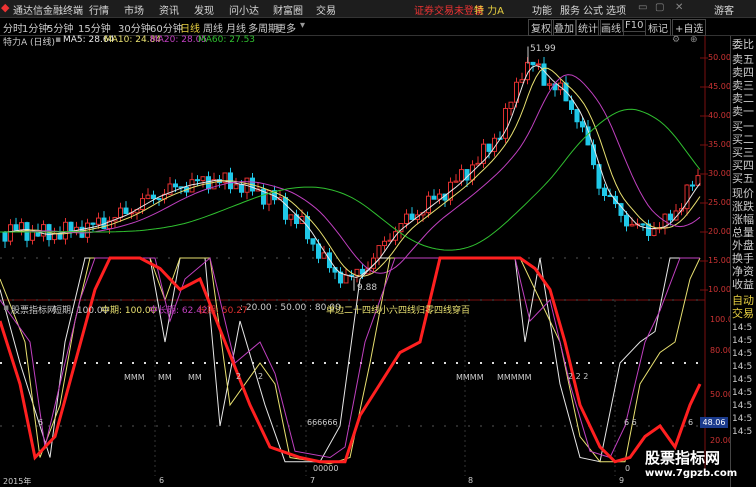 Image resolution: width=756 pixels, height=487 pixels. What do you see at coordinates (743, 300) in the screenshot?
I see `sidebar-auto: 自动` at bounding box center [743, 300].